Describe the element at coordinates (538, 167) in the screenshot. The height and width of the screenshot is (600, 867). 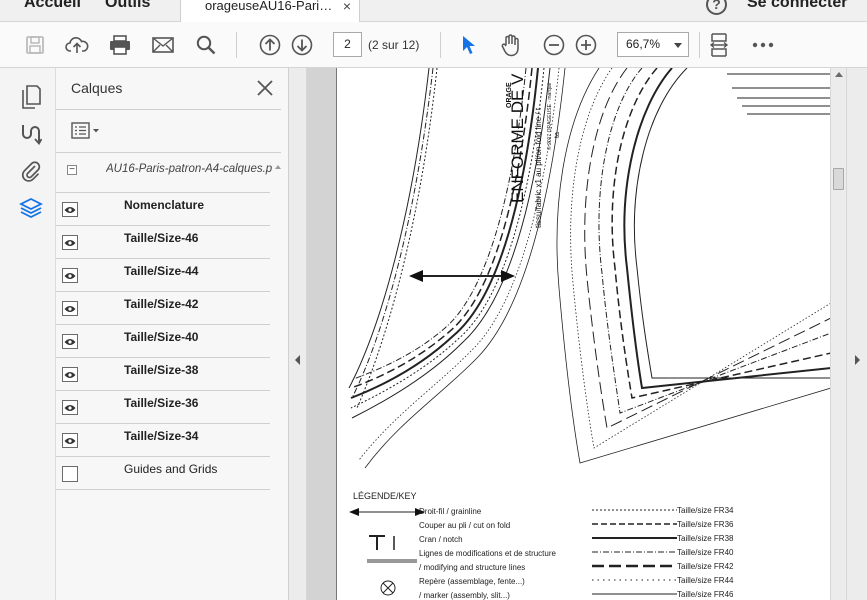
I see `pattern-subtitle: tissu/fabric x1 au pli/on fold line / t` at that location.